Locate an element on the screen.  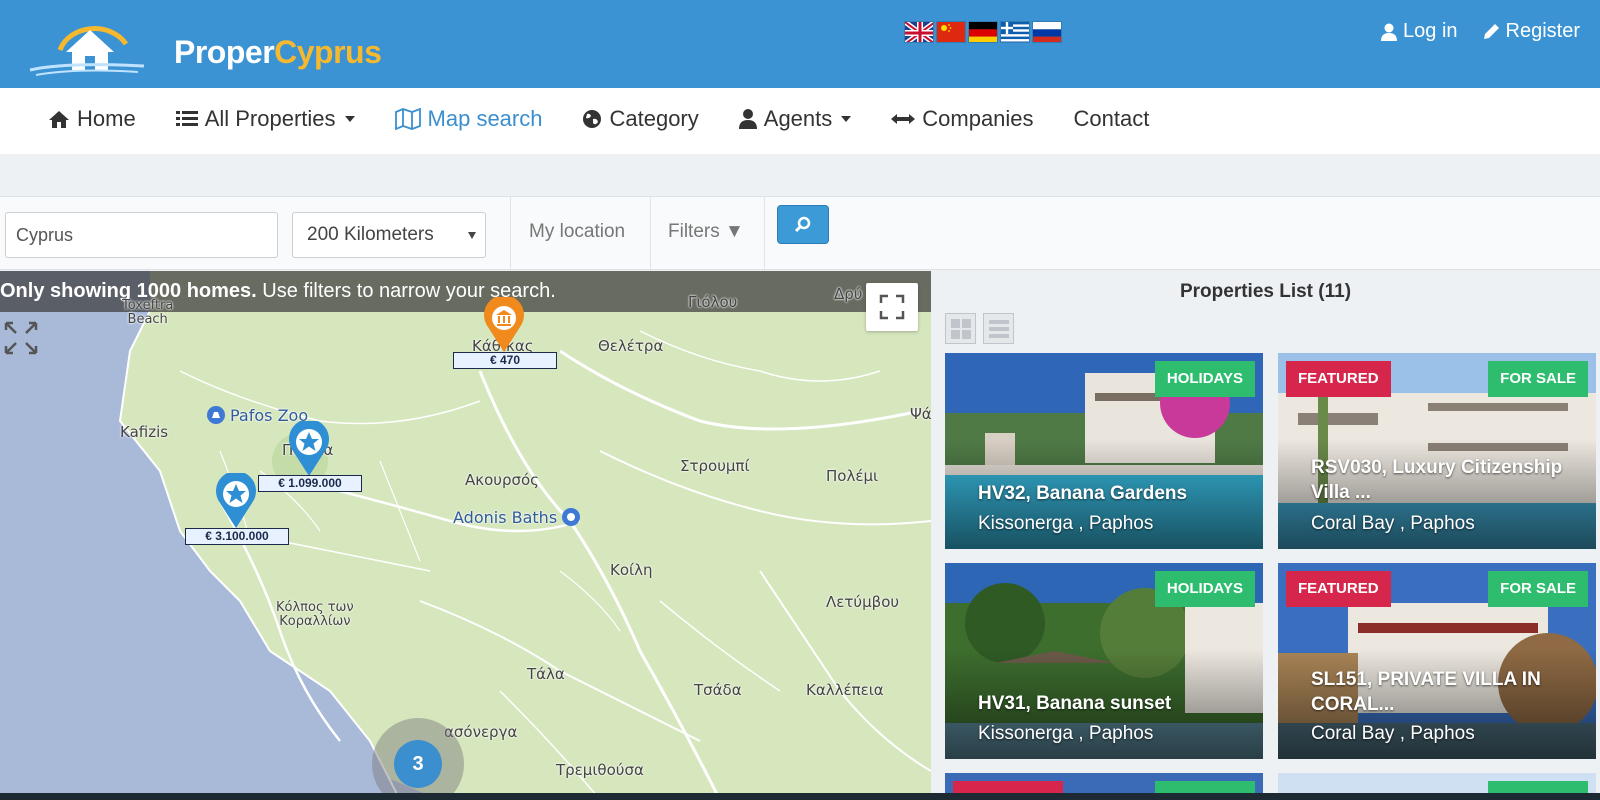
attraction-poi-icon is located at coordinates (571, 517).